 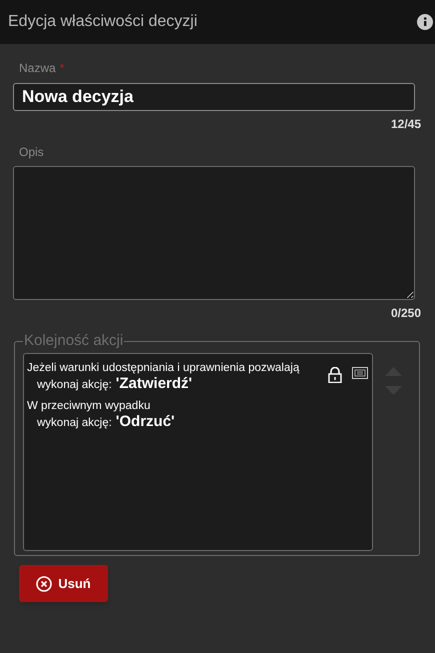 I want to click on delete-button: Usuń, so click(x=63, y=583).